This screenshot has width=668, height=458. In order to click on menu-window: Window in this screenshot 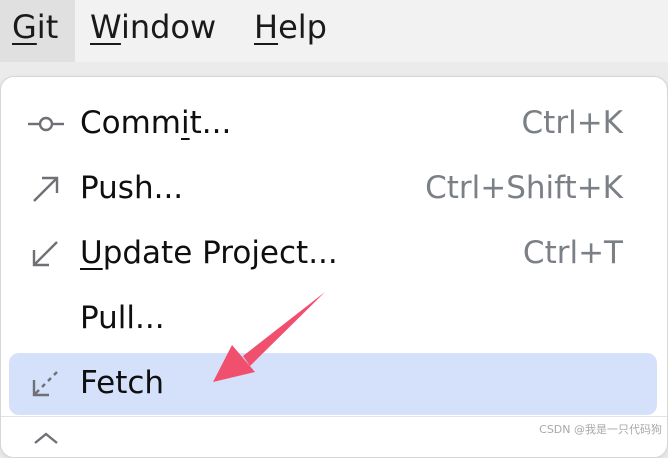, I will do `click(153, 31)`.